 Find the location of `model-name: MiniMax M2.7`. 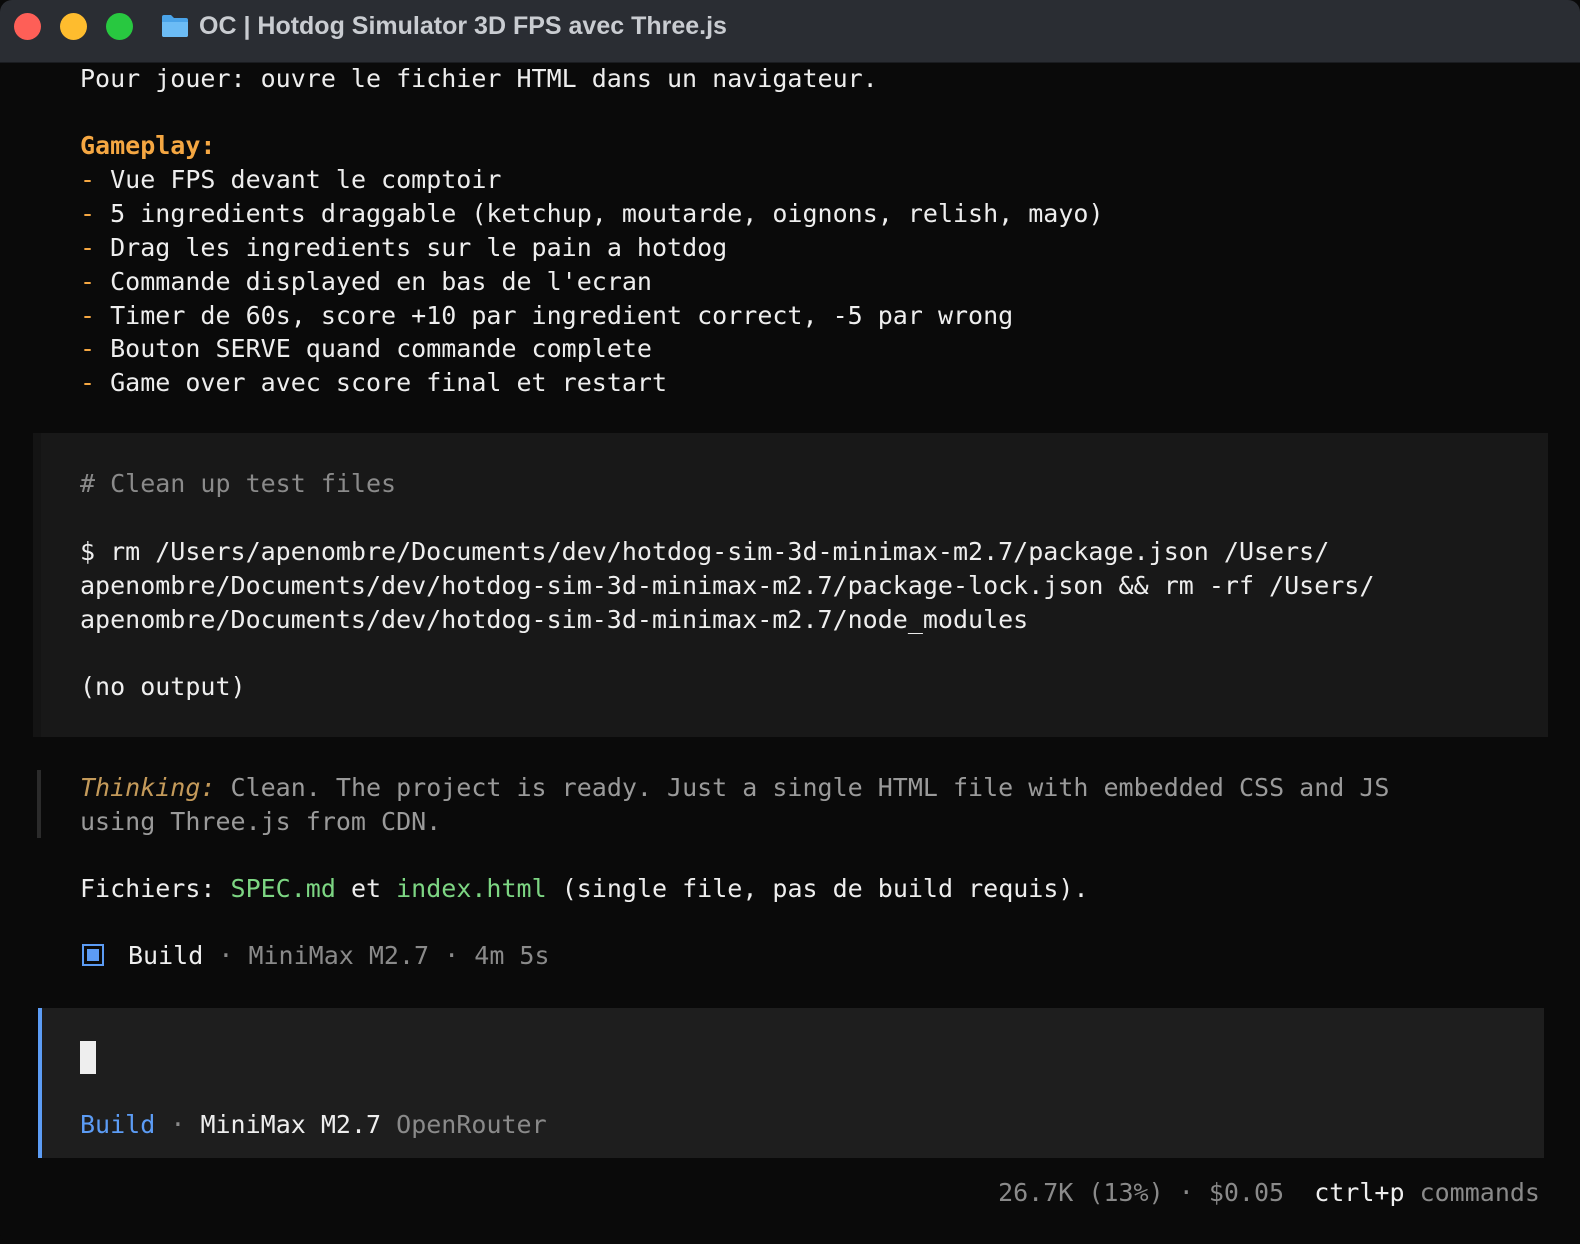

model-name: MiniMax M2.7 is located at coordinates (290, 1124).